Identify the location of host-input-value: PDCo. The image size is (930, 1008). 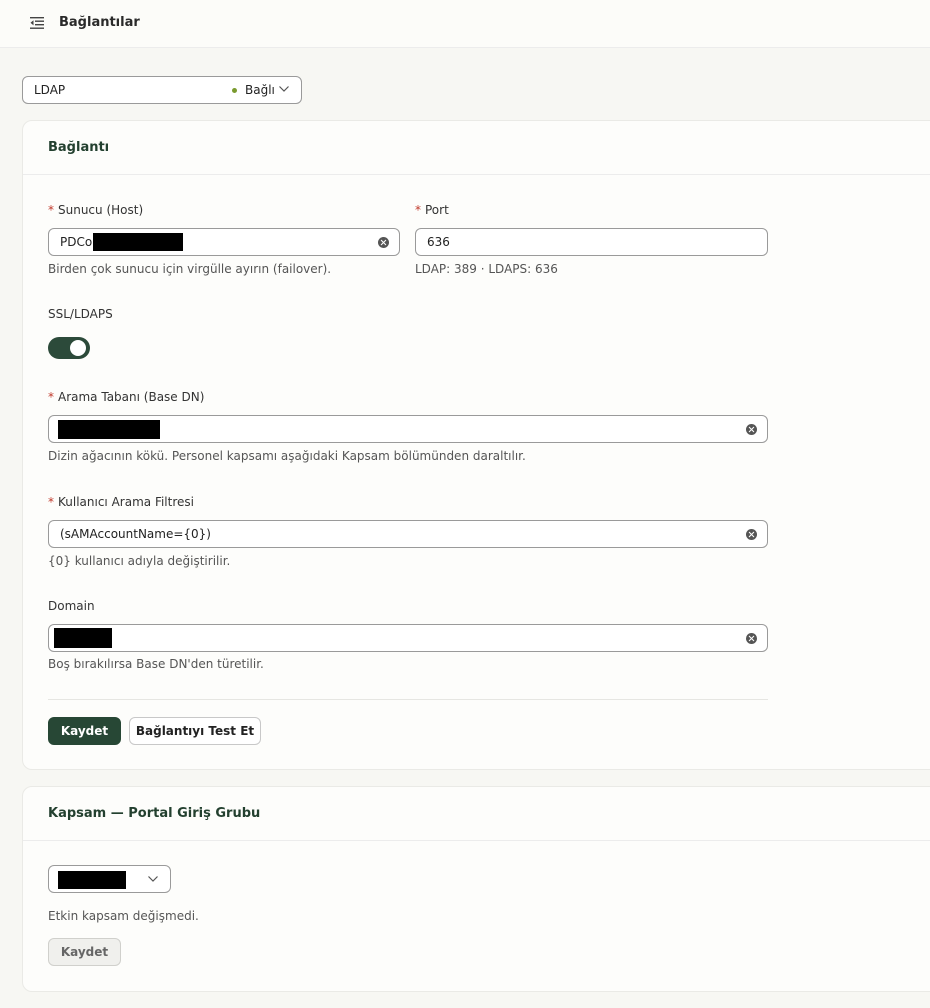
(76, 242).